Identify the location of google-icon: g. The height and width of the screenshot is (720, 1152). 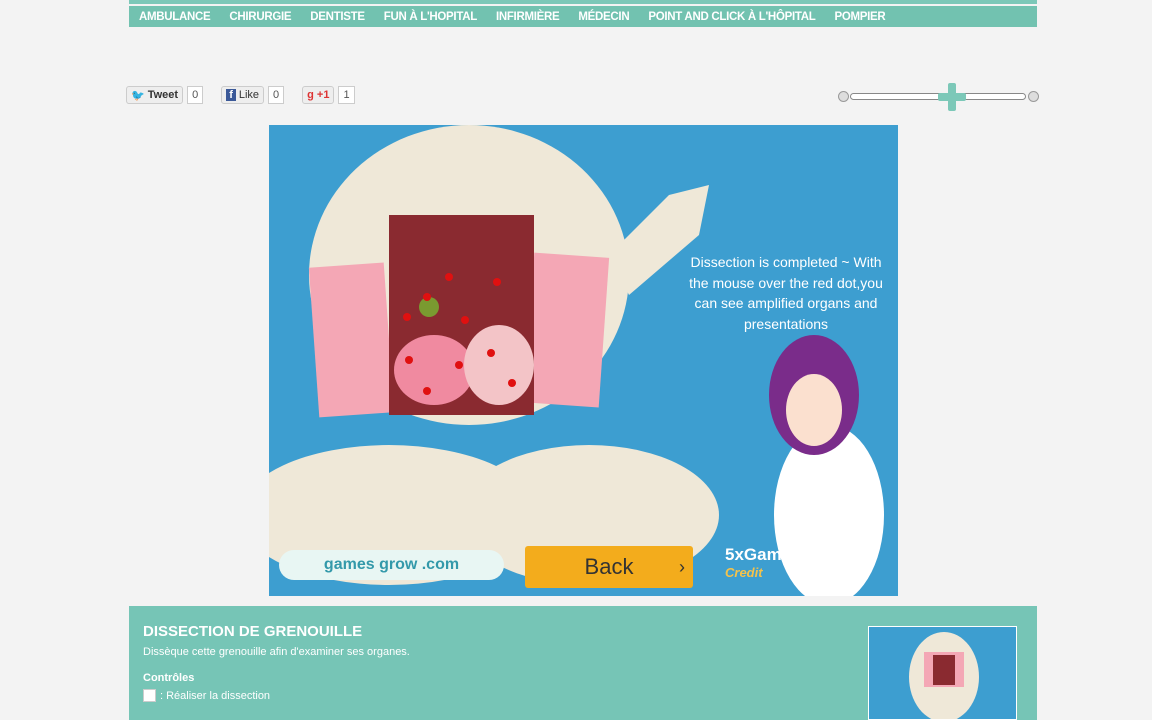
(310, 95).